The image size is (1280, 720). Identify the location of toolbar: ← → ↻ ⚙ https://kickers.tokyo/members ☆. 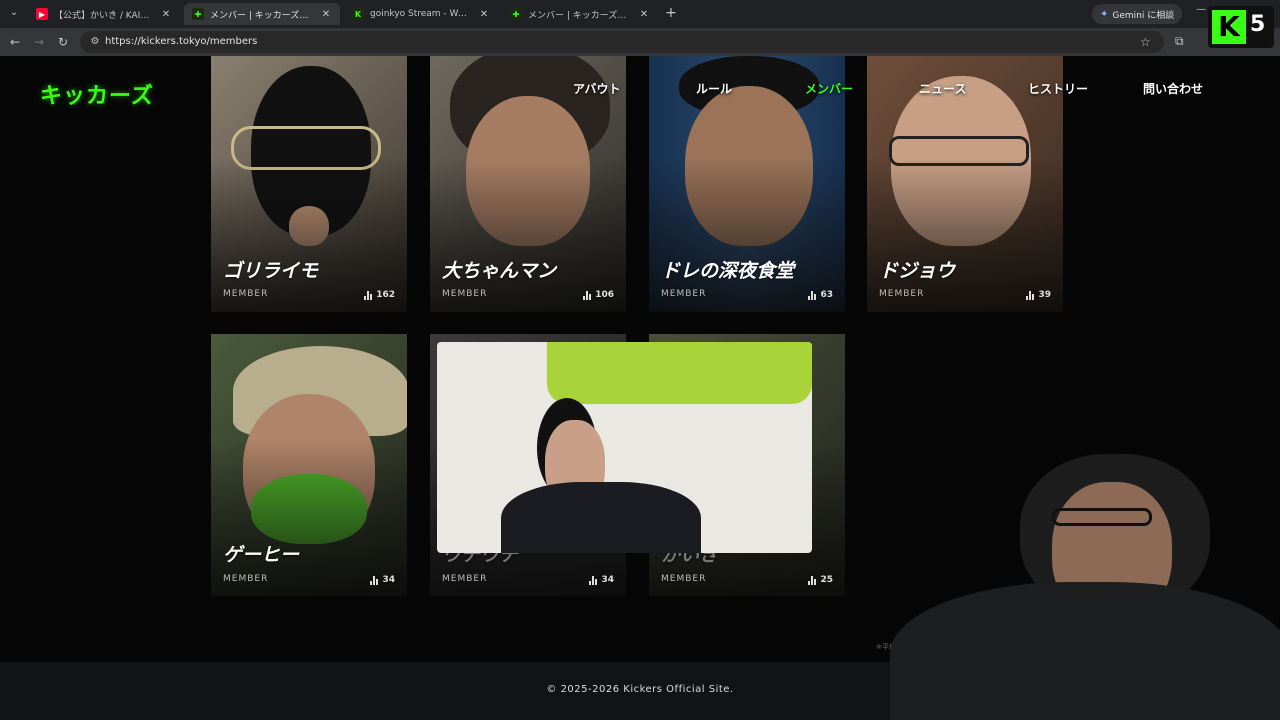
(640, 42).